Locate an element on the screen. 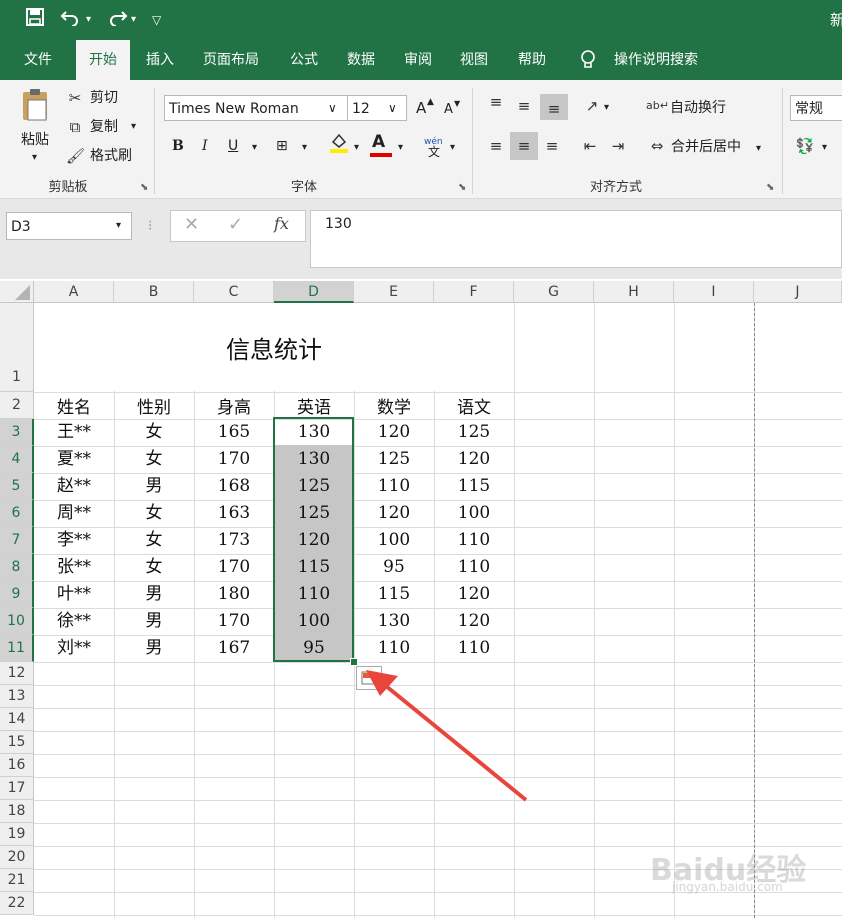 Image resolution: width=842 pixels, height=918 pixels. row-header-9: 9 is located at coordinates (17, 594).